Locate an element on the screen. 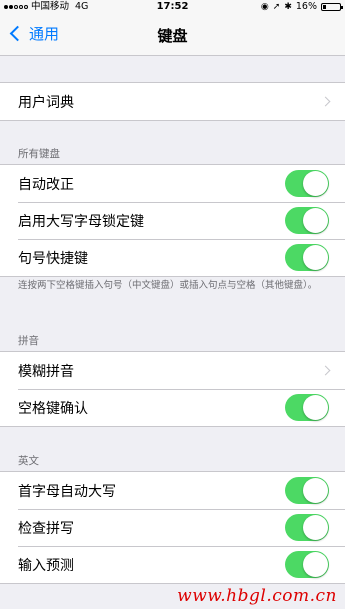 This screenshot has height=609, width=345. section-header-pinyin: 拼音 is located at coordinates (28, 341).